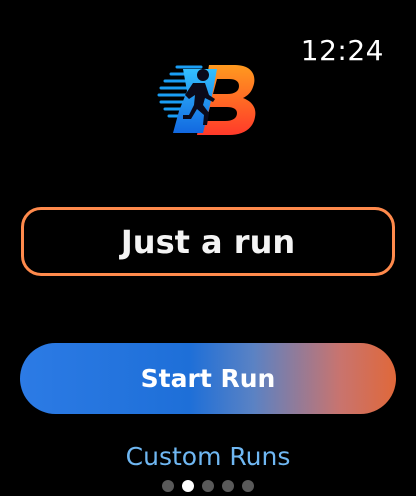 The height and width of the screenshot is (496, 416). I want to click on start-run-button: Start Run, so click(208, 378).